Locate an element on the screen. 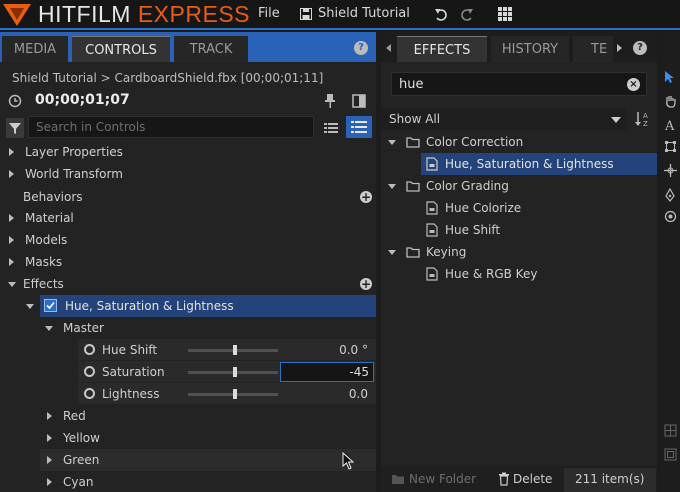 The image size is (680, 492). folder-label: Color Correction is located at coordinates (475, 142).